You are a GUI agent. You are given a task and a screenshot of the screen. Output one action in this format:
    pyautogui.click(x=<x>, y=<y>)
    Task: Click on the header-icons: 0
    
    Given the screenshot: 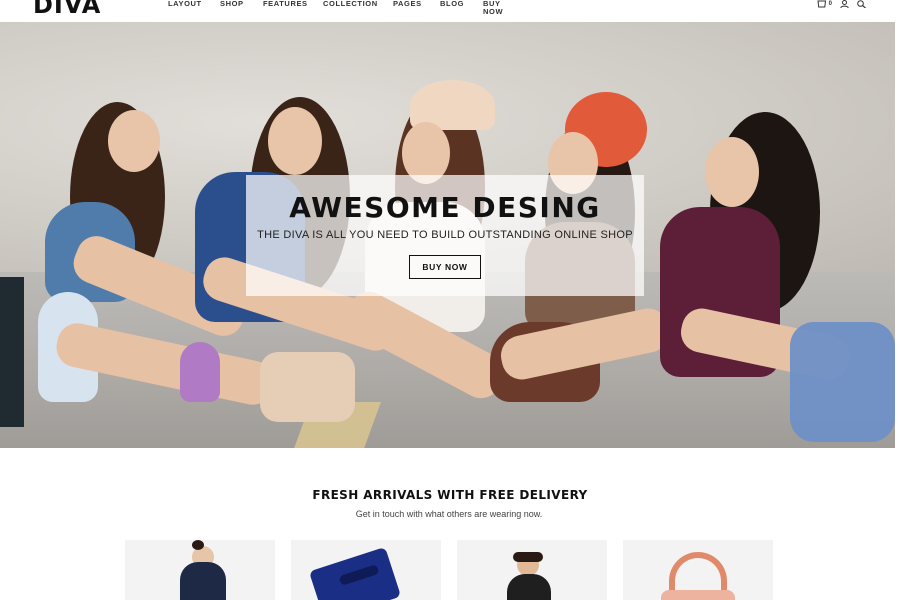 What is the action you would take?
    pyautogui.click(x=841, y=4)
    